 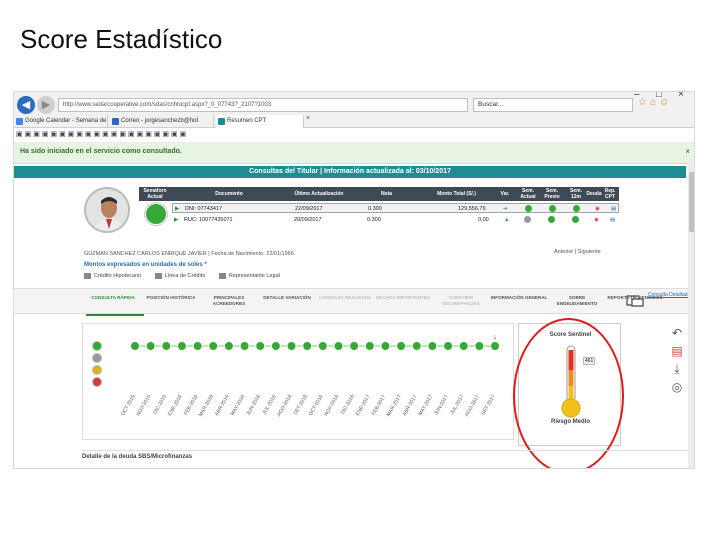 I want to click on x-tick-label: OCT-2015, so click(x=128, y=405).